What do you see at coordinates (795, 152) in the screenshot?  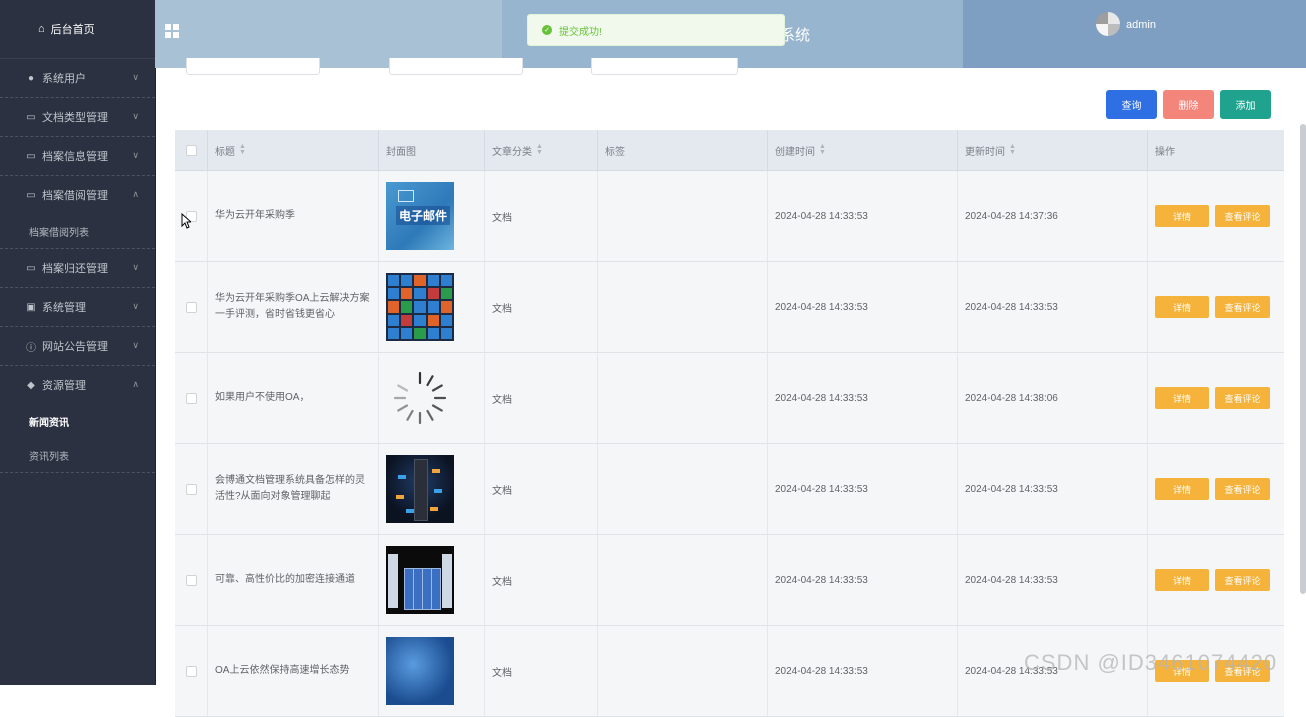 I see `col-created-label: 创建时间` at bounding box center [795, 152].